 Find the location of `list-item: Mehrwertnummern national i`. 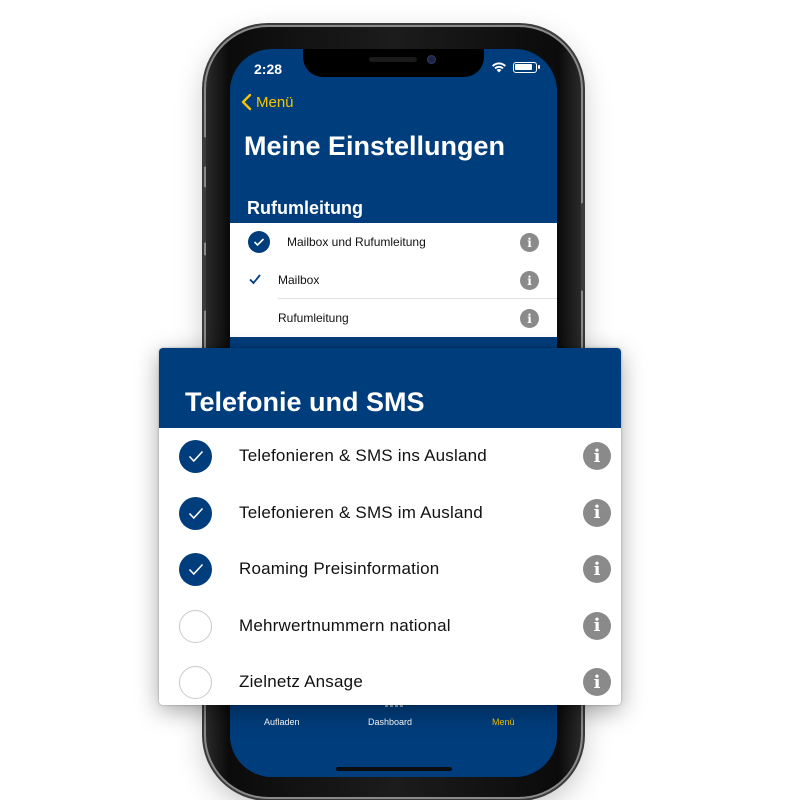

list-item: Mehrwertnummern national i is located at coordinates (390, 626).